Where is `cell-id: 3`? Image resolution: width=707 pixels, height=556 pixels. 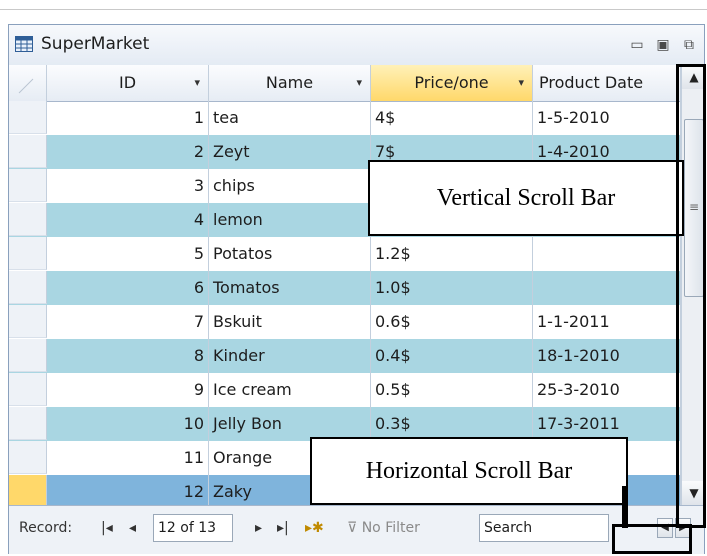
cell-id: 3 is located at coordinates (128, 186).